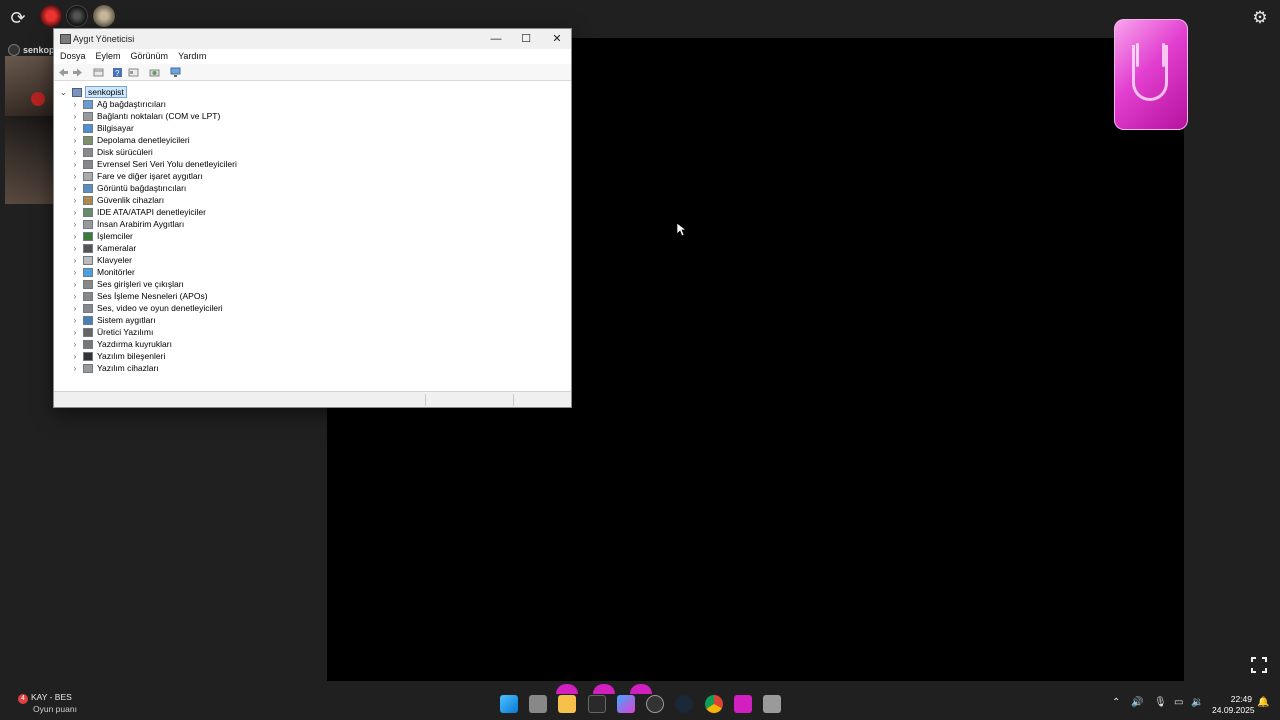 The image size is (1280, 720). I want to click on menu-bar: Dosya Eylem Görünüm Yardım, so click(312, 56).